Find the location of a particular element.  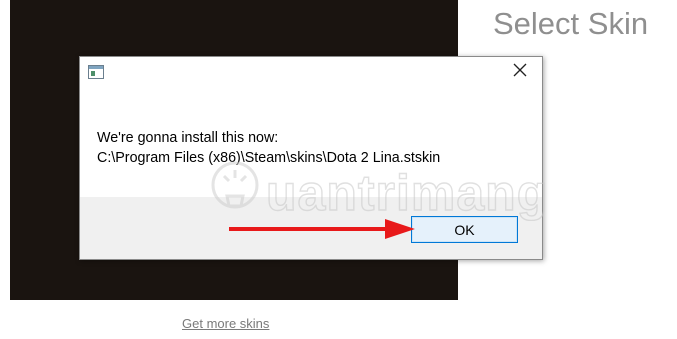

ok-button: OK is located at coordinates (464, 229).